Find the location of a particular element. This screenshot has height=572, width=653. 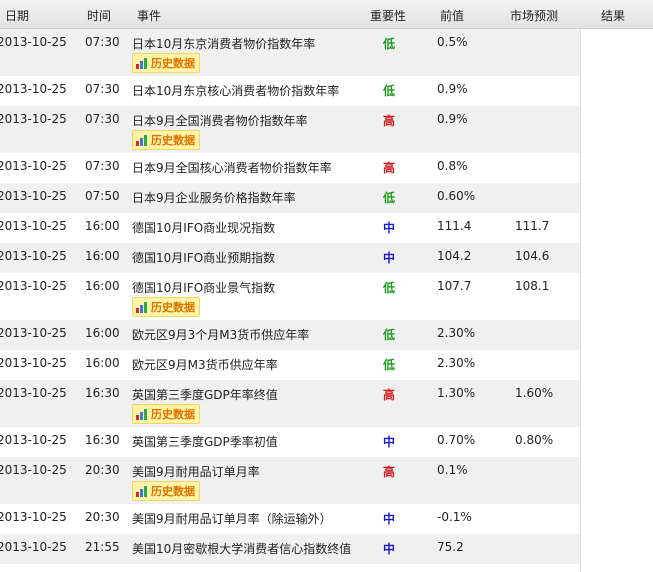

table-row: 2013-10-25 21:55 美国10月密歇根大学消费者信心指数终值 中 75.2 is located at coordinates (326, 549).